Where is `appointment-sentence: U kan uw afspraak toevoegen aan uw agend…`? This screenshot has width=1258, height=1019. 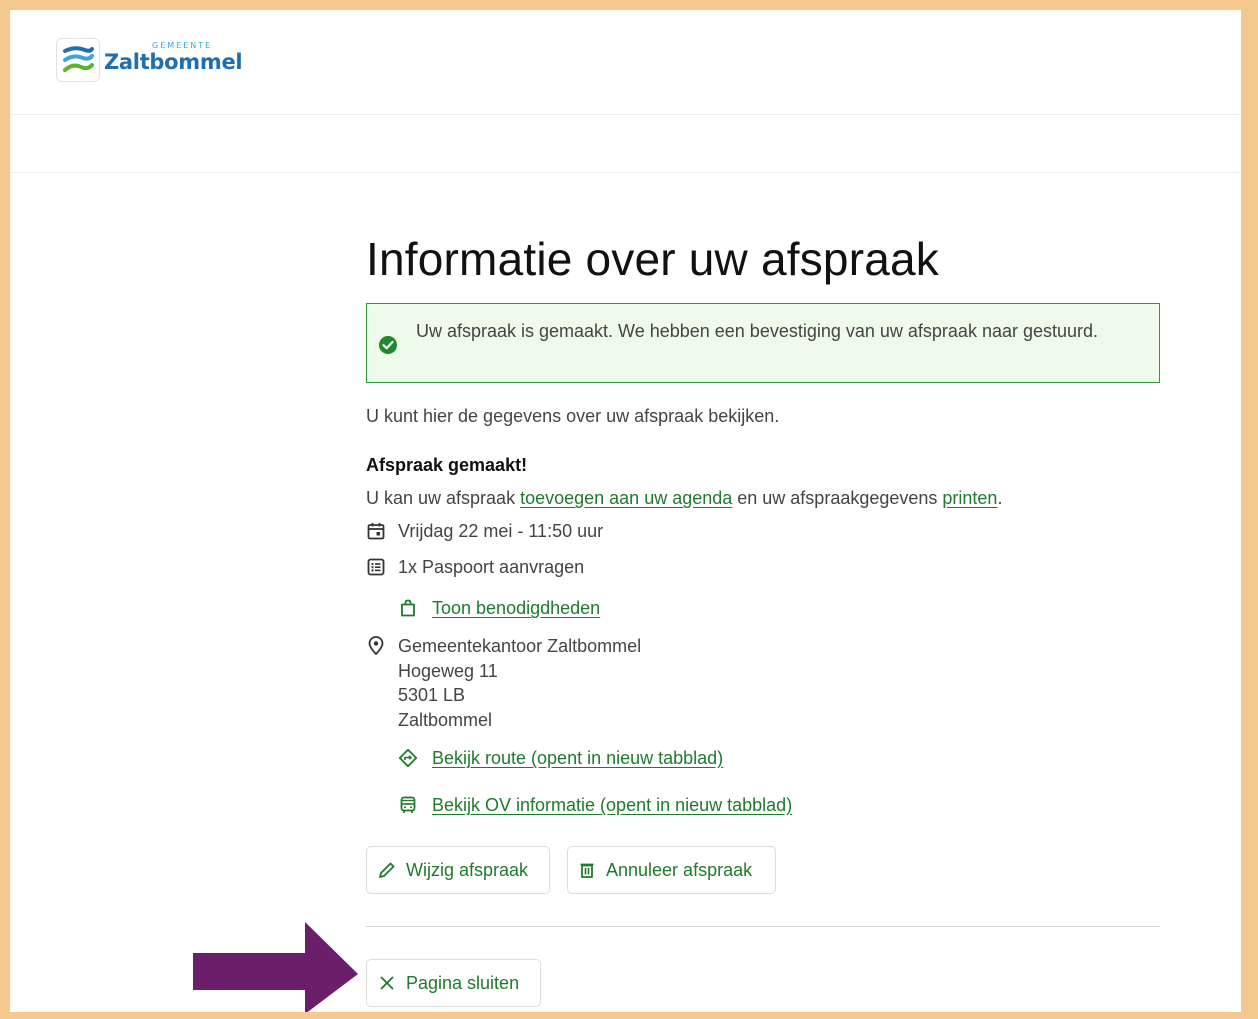
appointment-sentence: U kan uw afspraak toevoegen aan uw agend… is located at coordinates (763, 498).